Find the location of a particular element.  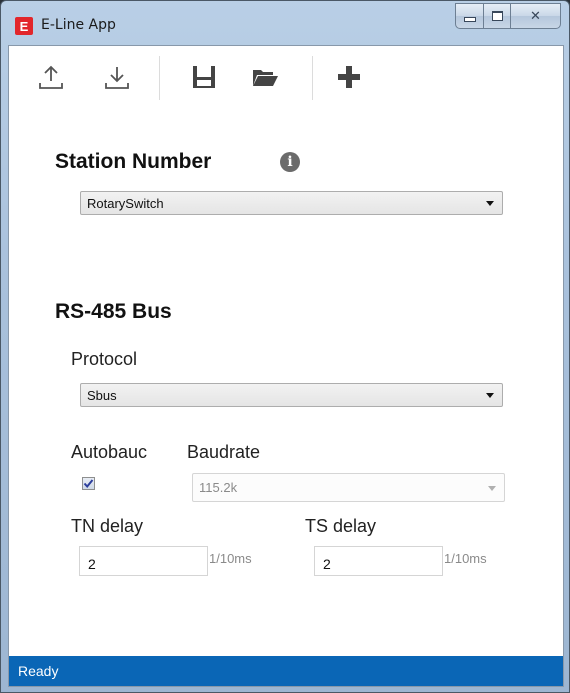

tn-delay-input: 2 is located at coordinates (143, 561).